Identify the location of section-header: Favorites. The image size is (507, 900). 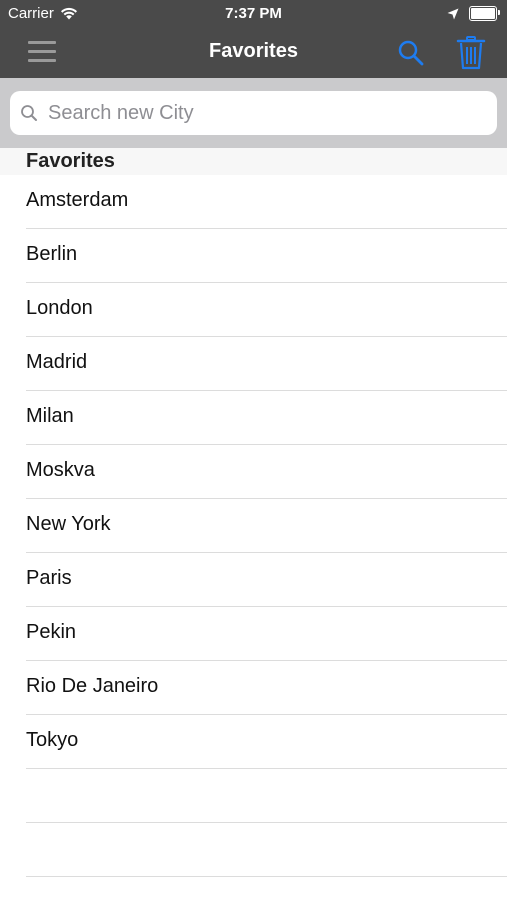
(253, 161).